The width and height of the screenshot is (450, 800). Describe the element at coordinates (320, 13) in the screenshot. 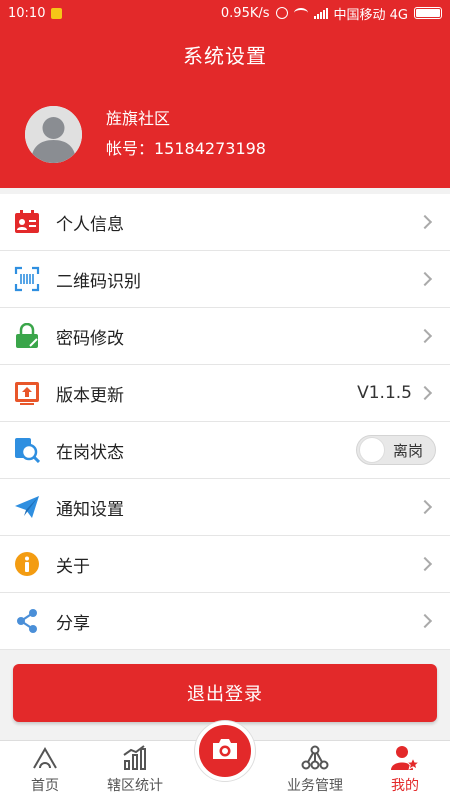

I see `signal-icon` at that location.